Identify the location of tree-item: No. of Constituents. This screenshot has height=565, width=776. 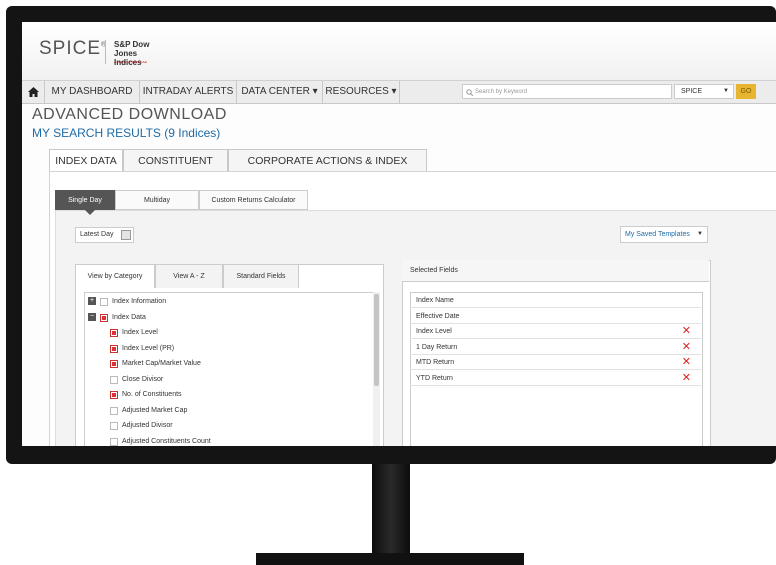
(228, 394).